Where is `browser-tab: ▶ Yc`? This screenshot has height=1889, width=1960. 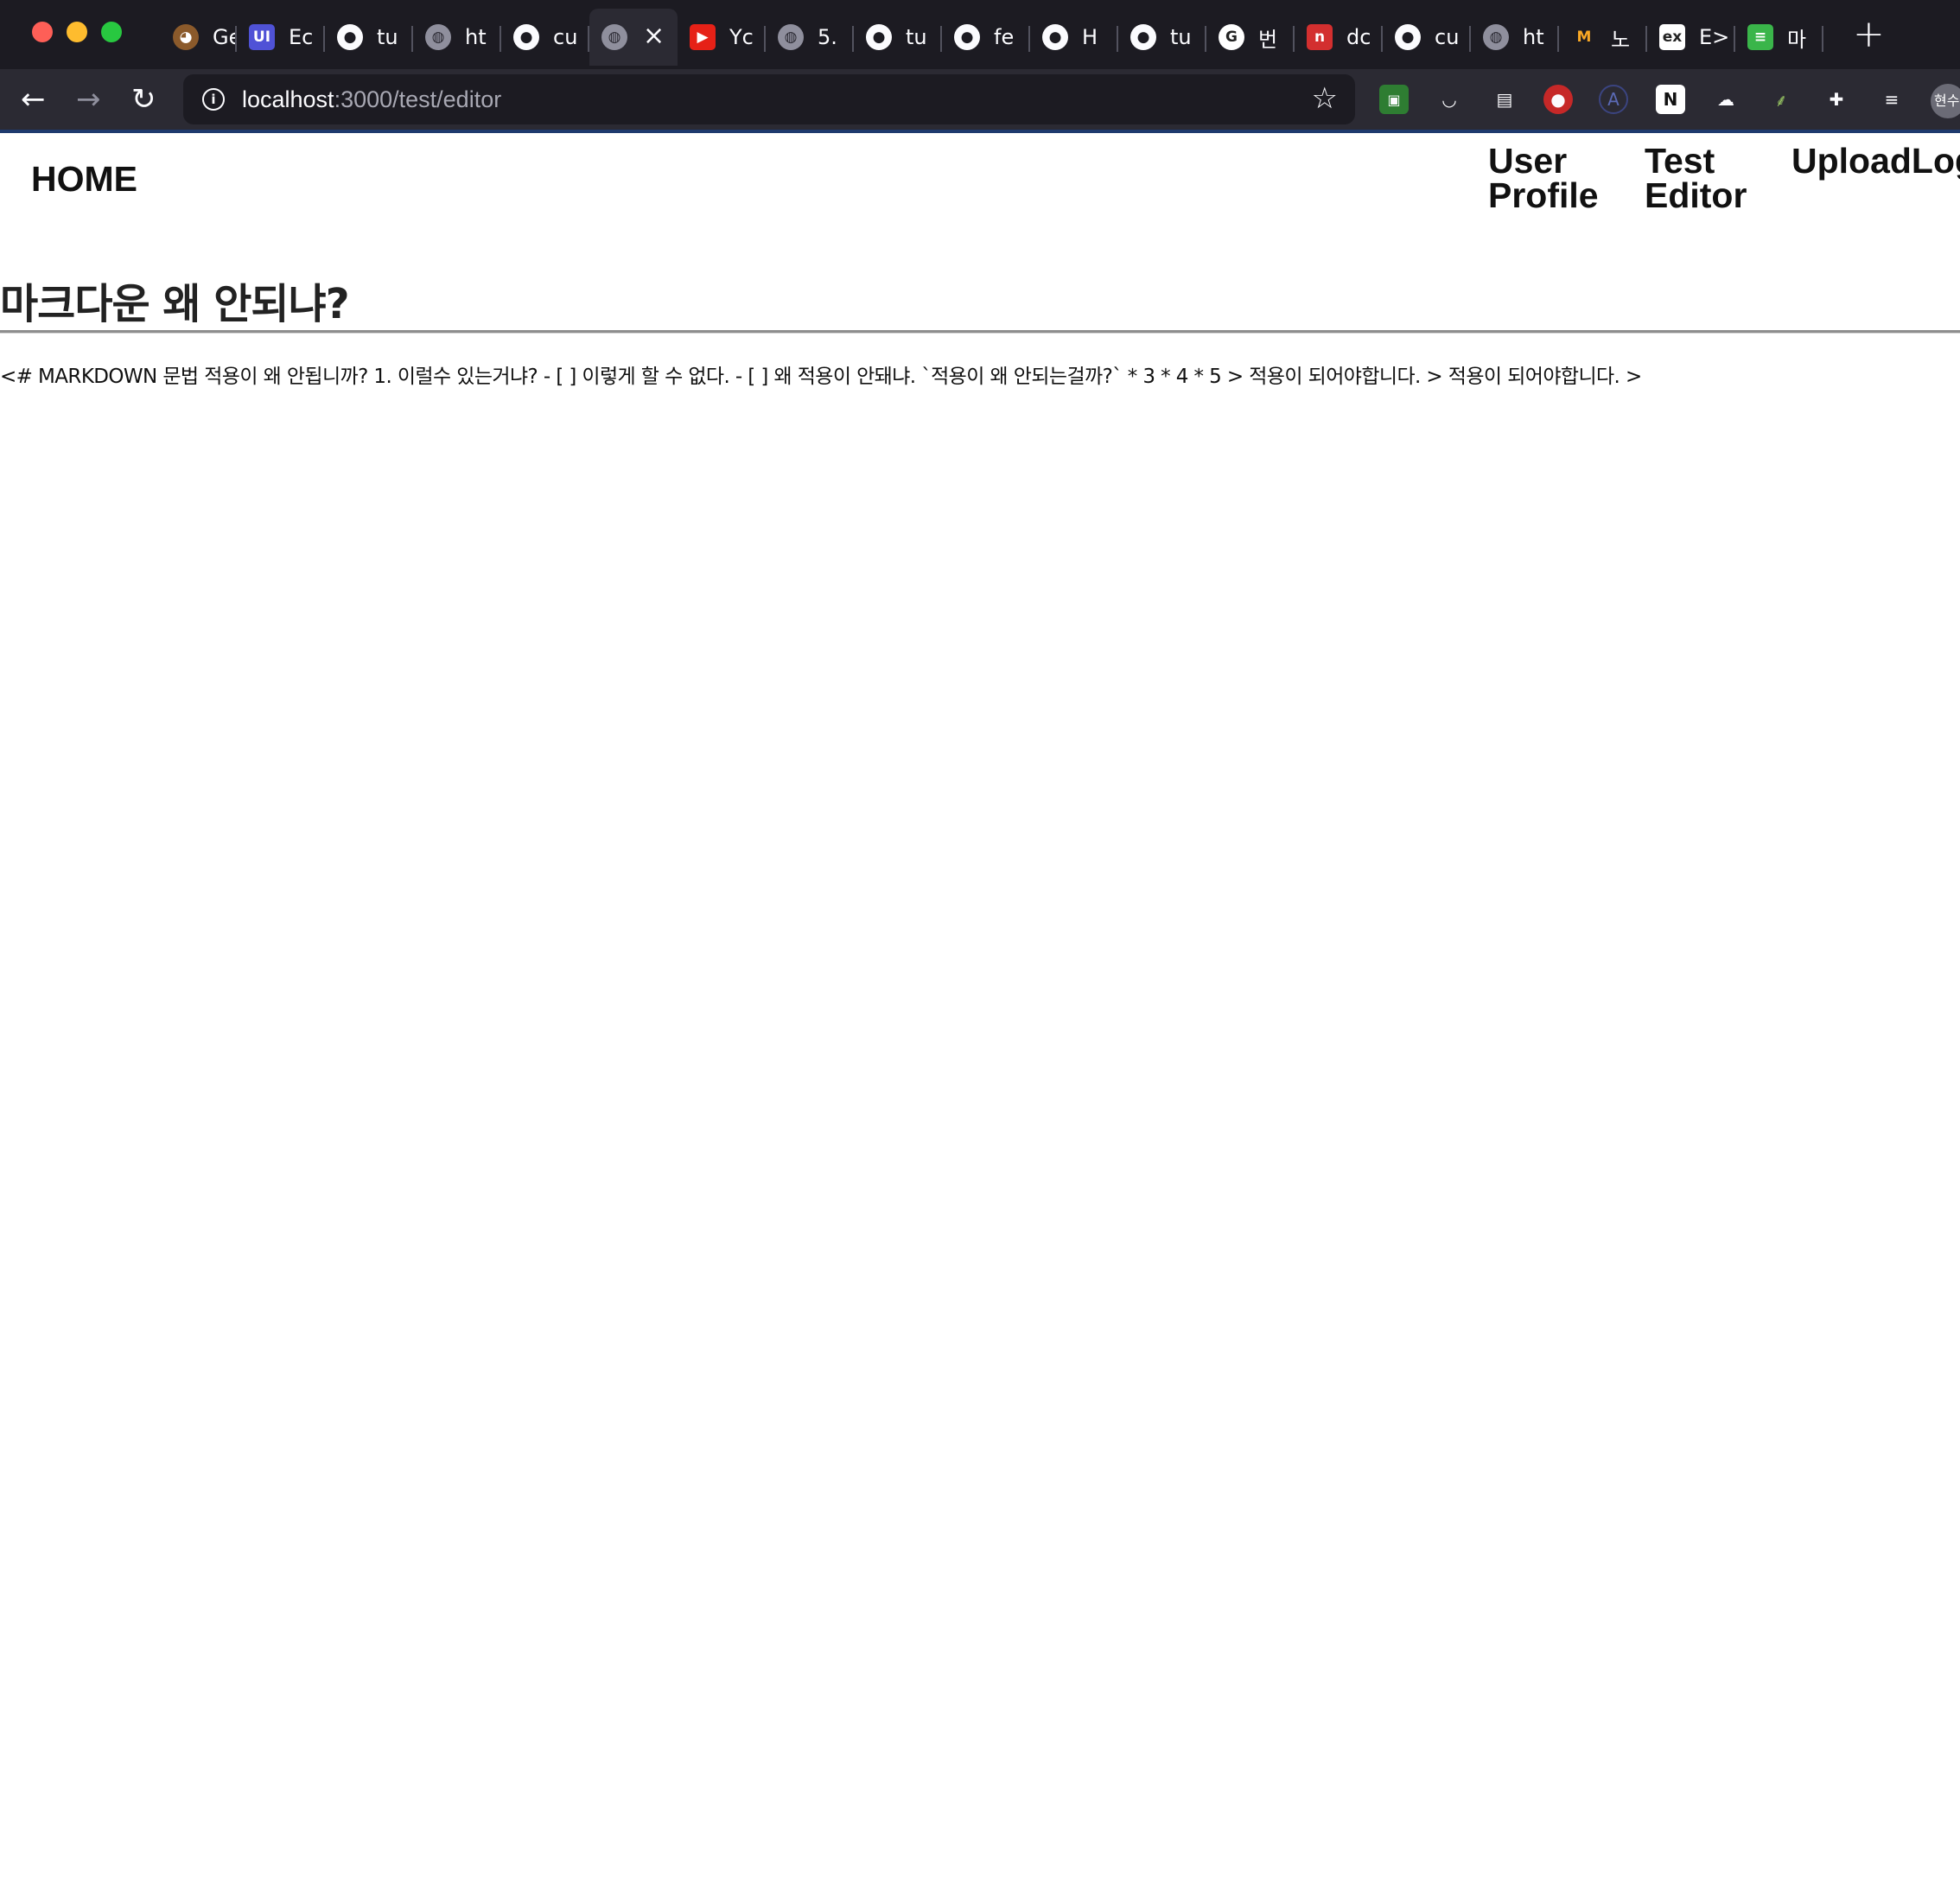 browser-tab: ▶ Yc is located at coordinates (722, 37).